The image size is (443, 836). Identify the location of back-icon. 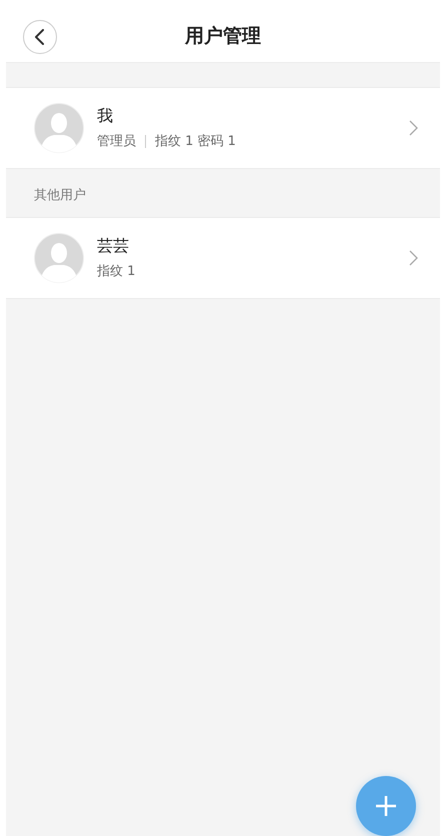
(40, 37).